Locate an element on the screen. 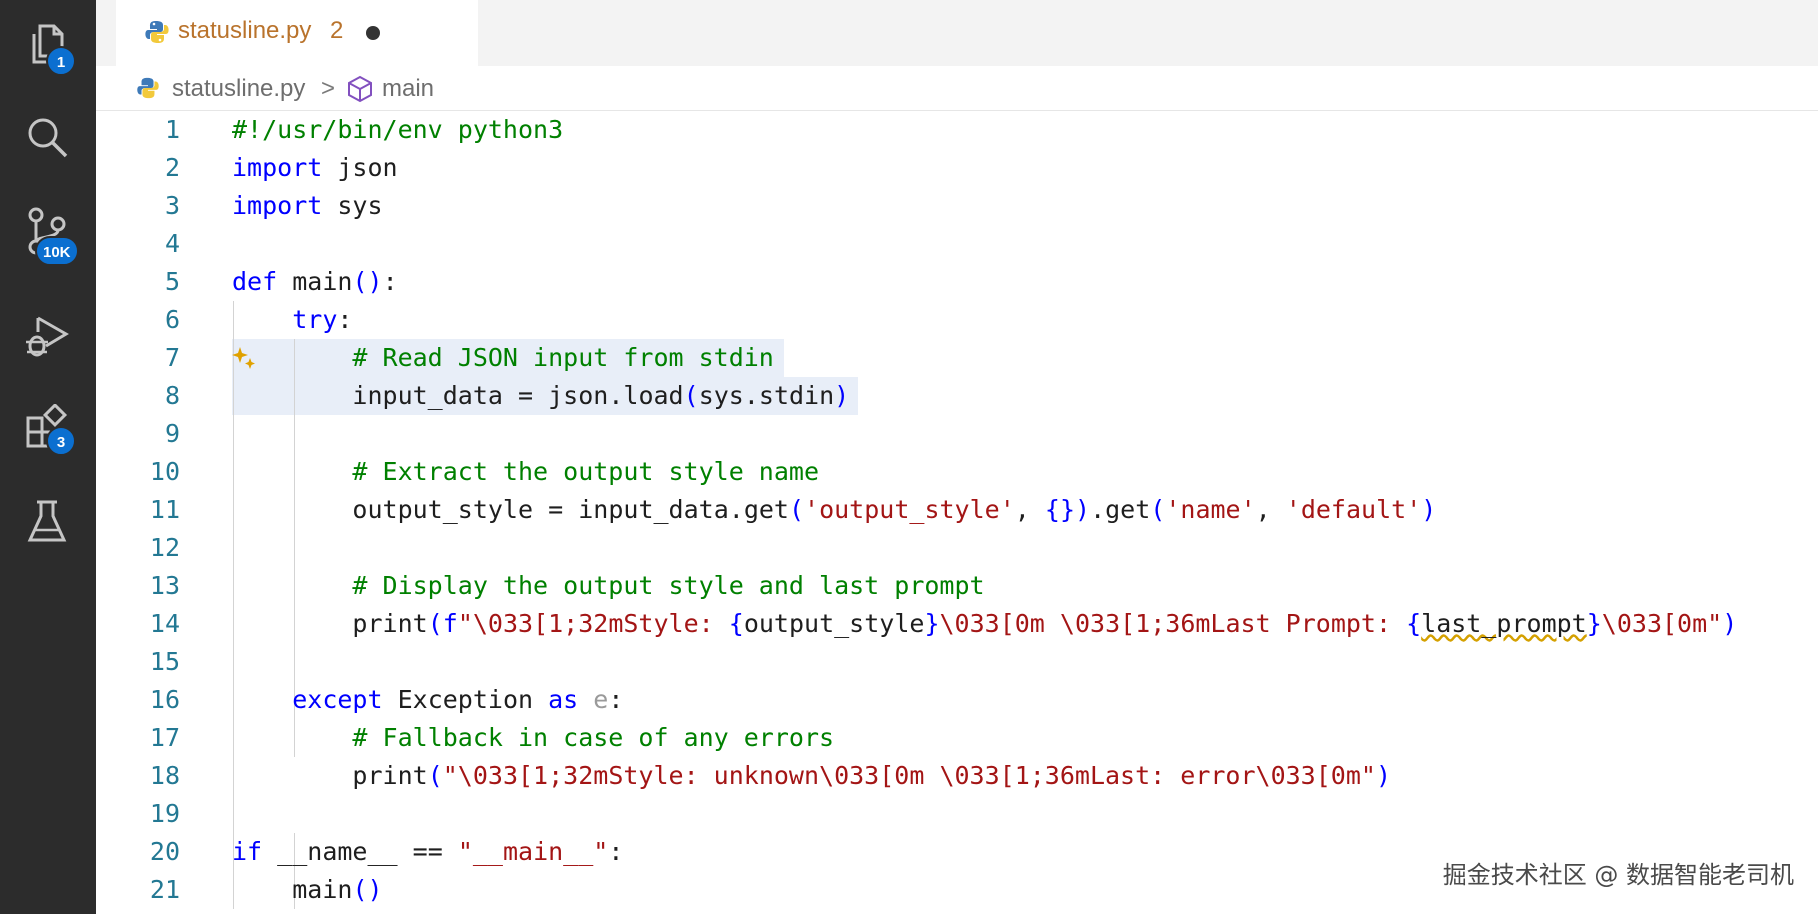  line-number: 16 is located at coordinates (164, 699).